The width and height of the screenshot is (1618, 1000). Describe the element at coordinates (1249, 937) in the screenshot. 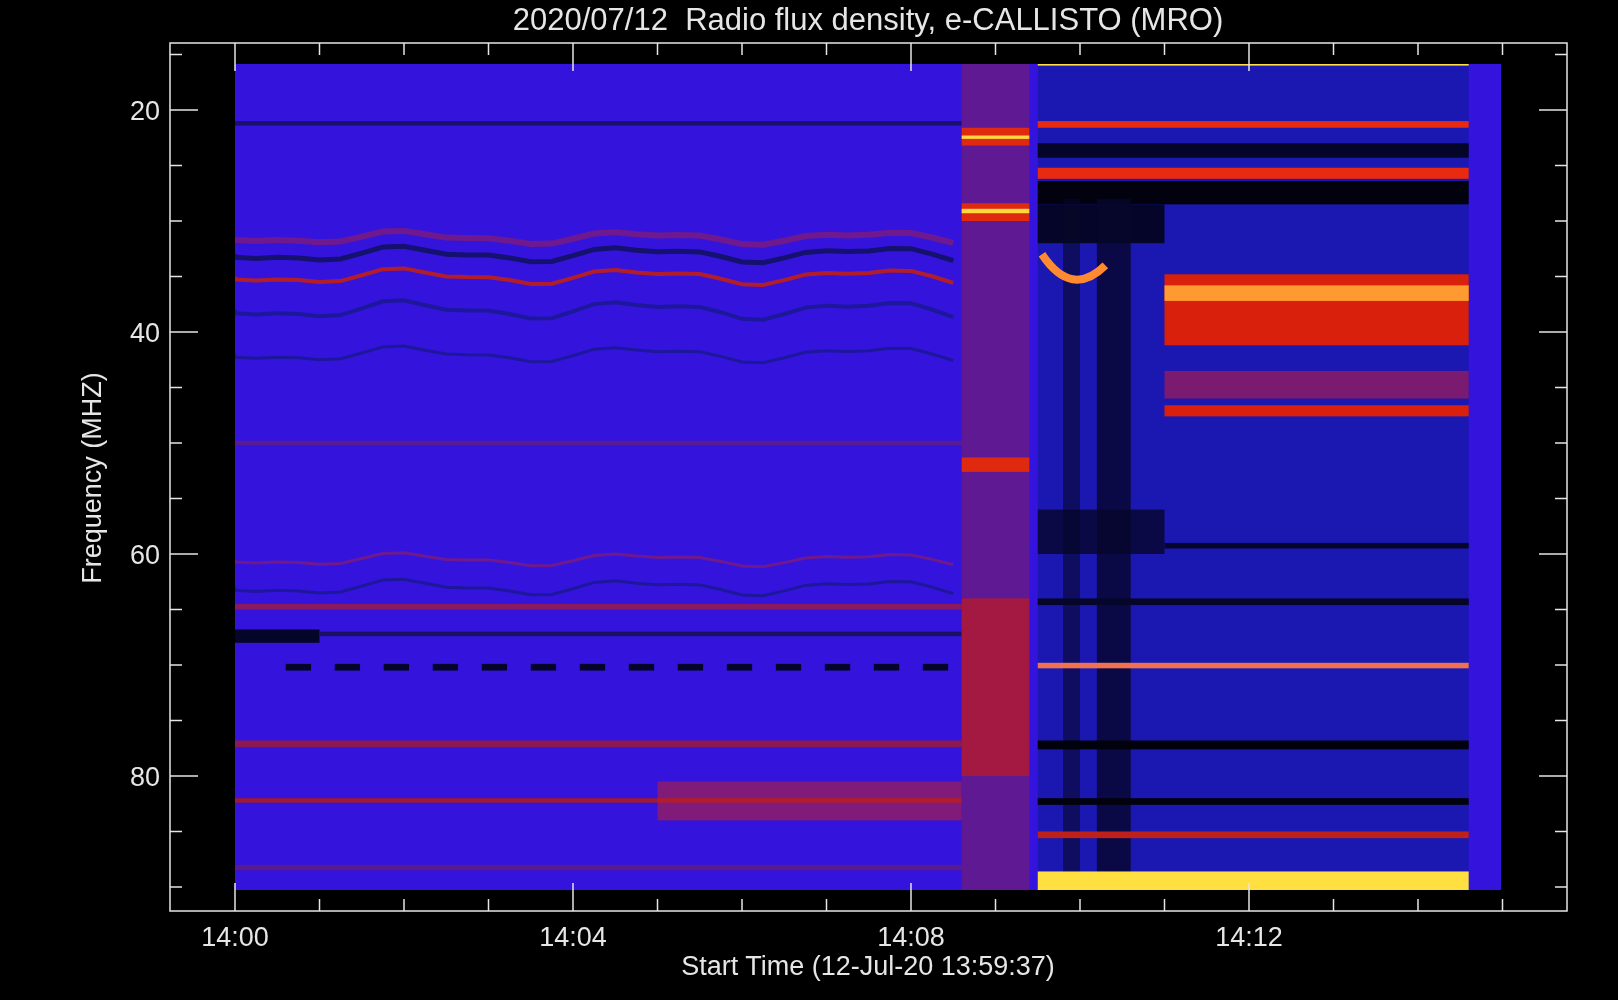

I see `tick-label: 14:12` at that location.